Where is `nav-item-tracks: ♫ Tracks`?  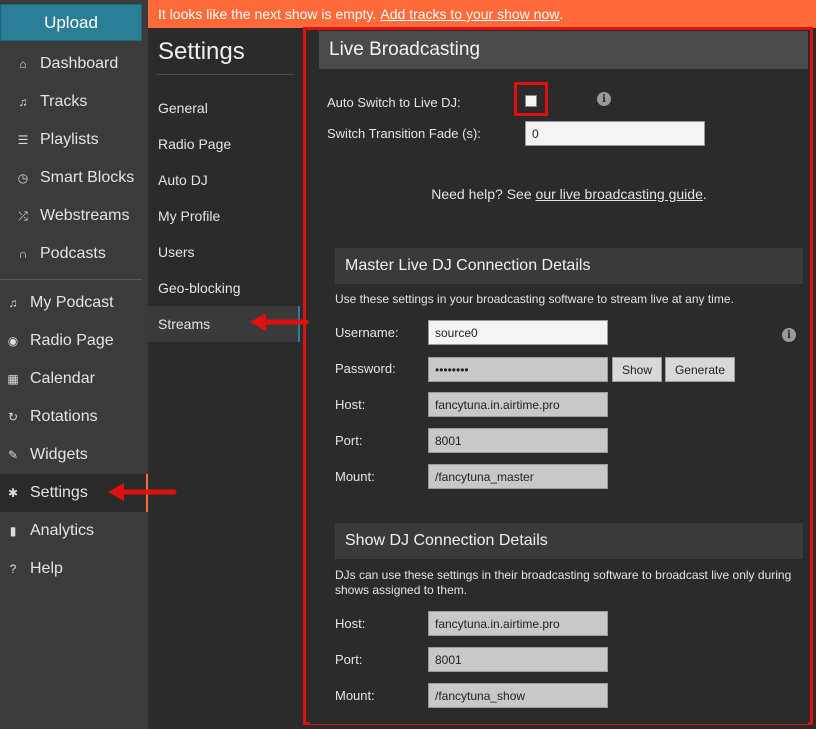 nav-item-tracks: ♫ Tracks is located at coordinates (74, 102).